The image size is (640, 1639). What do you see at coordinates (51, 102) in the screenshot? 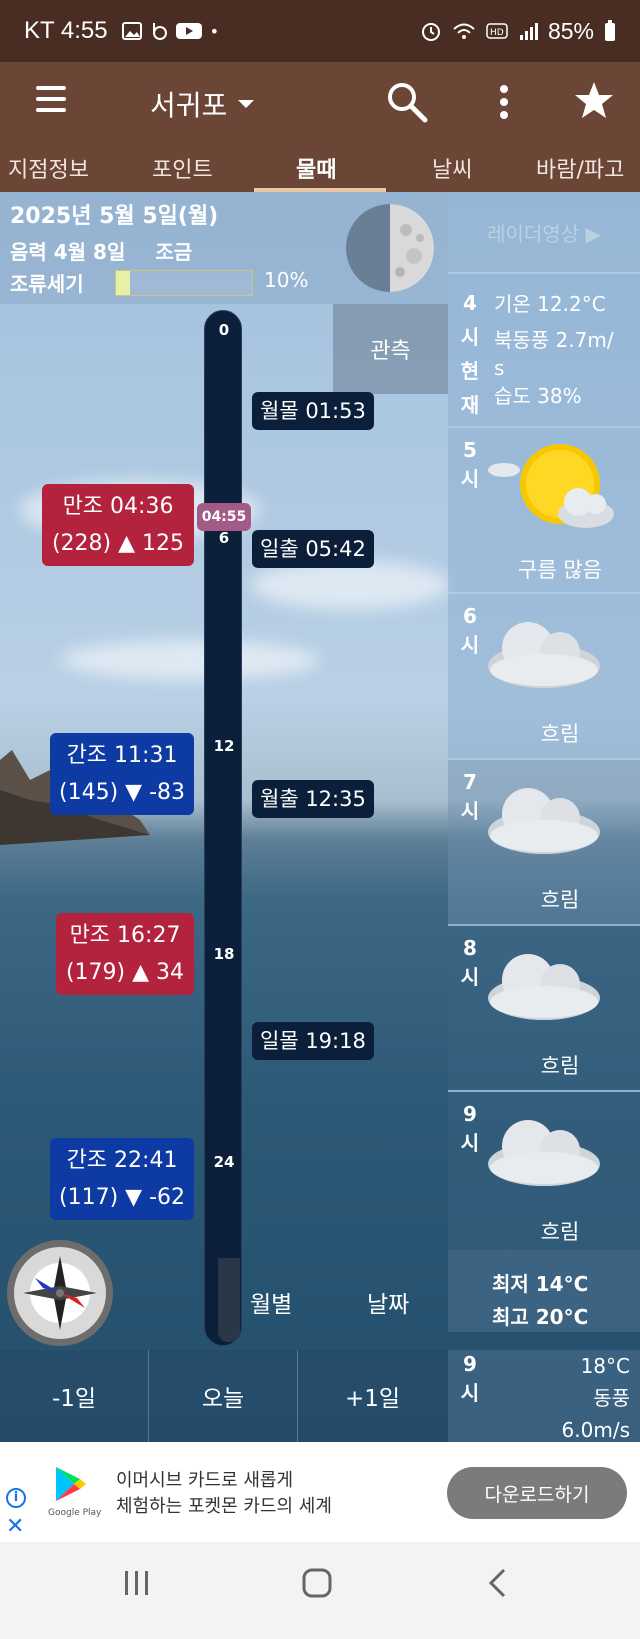
I see `menu-icon` at bounding box center [51, 102].